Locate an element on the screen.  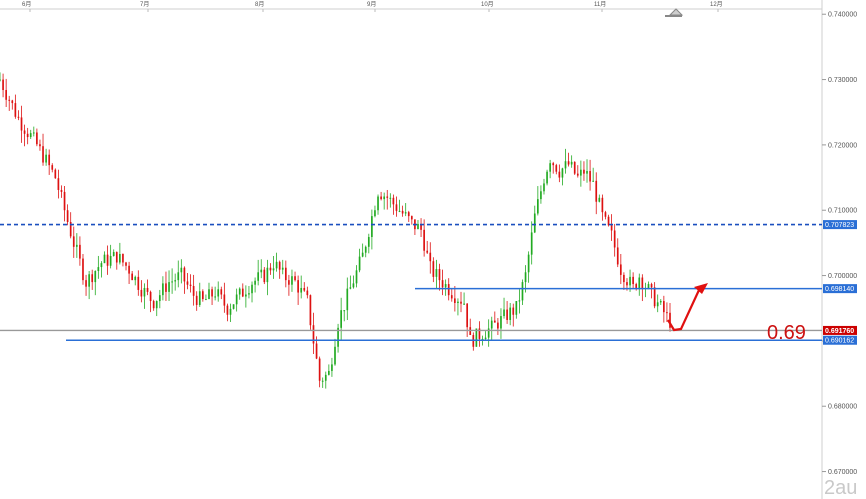
price-level-label: 0.707823 is located at coordinates (839, 225).